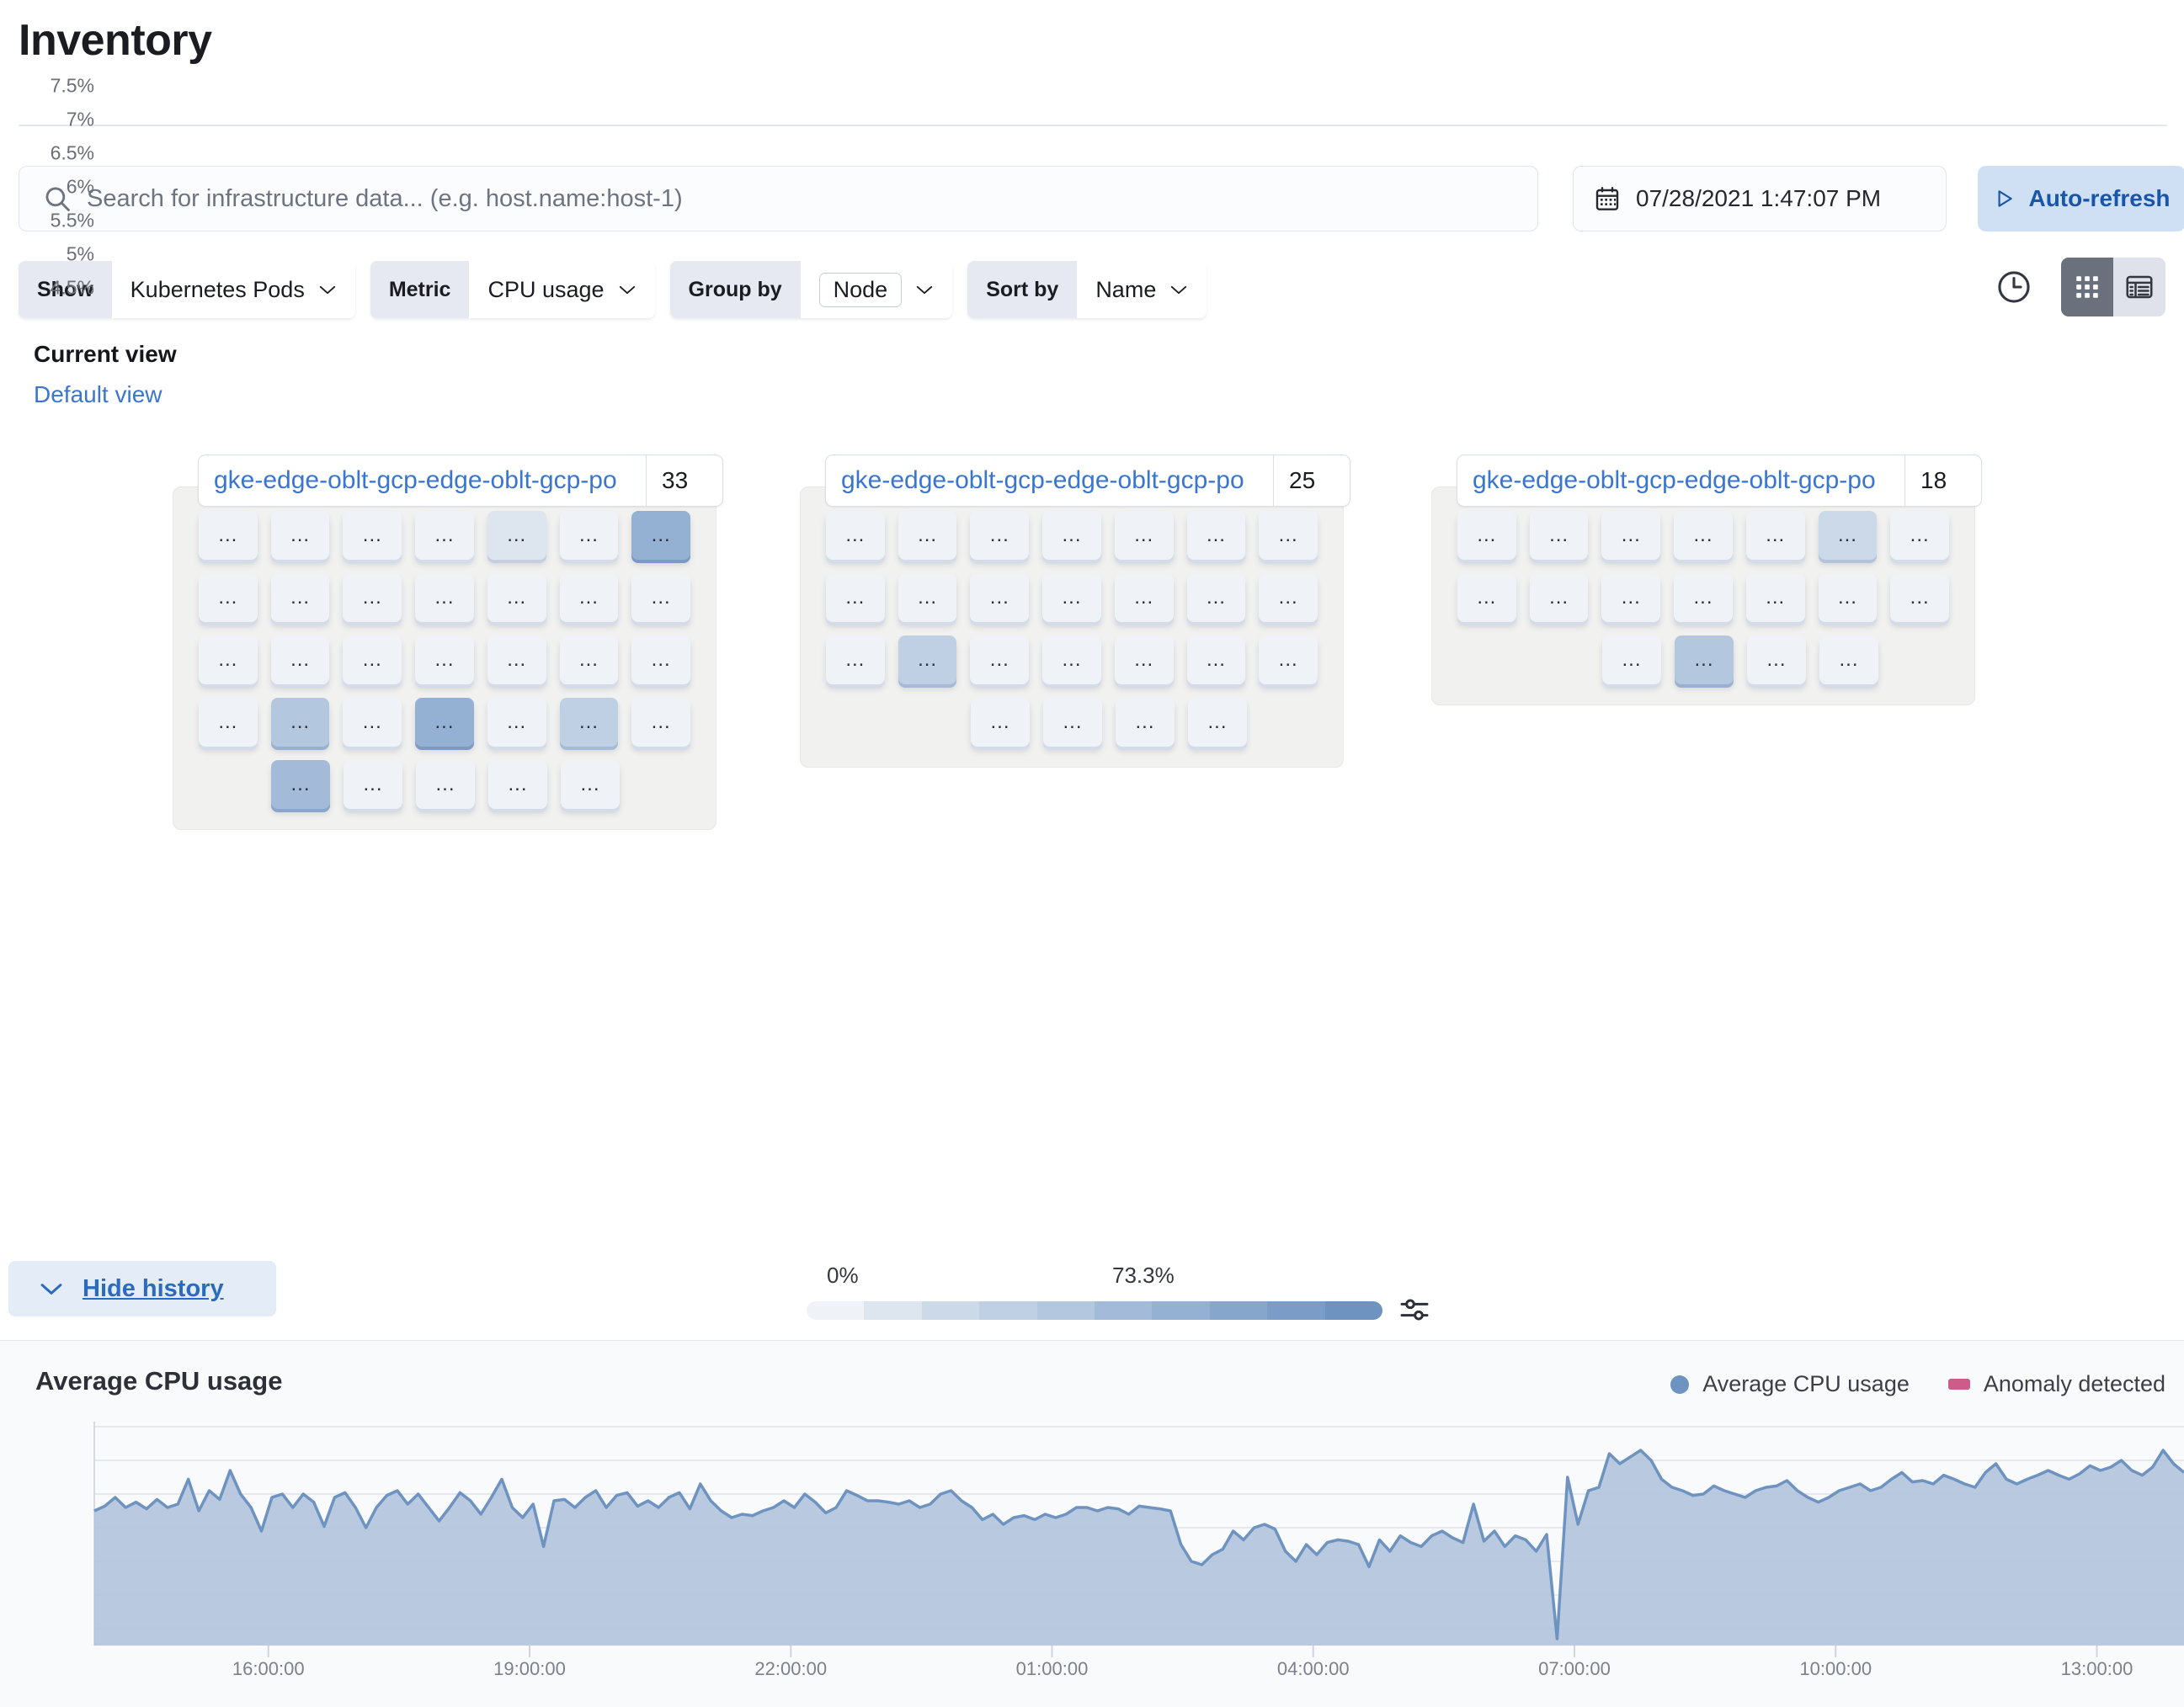 This screenshot has width=2184, height=1707. Describe the element at coordinates (2087, 287) in the screenshot. I see `map-view-button` at that location.